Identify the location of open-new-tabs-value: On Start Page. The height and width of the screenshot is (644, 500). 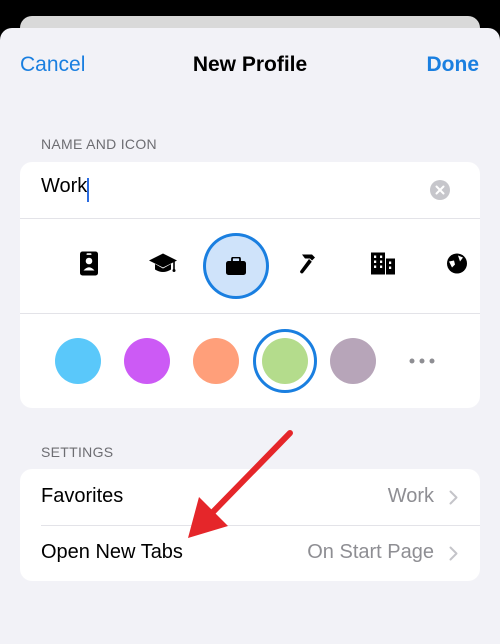
(370, 552).